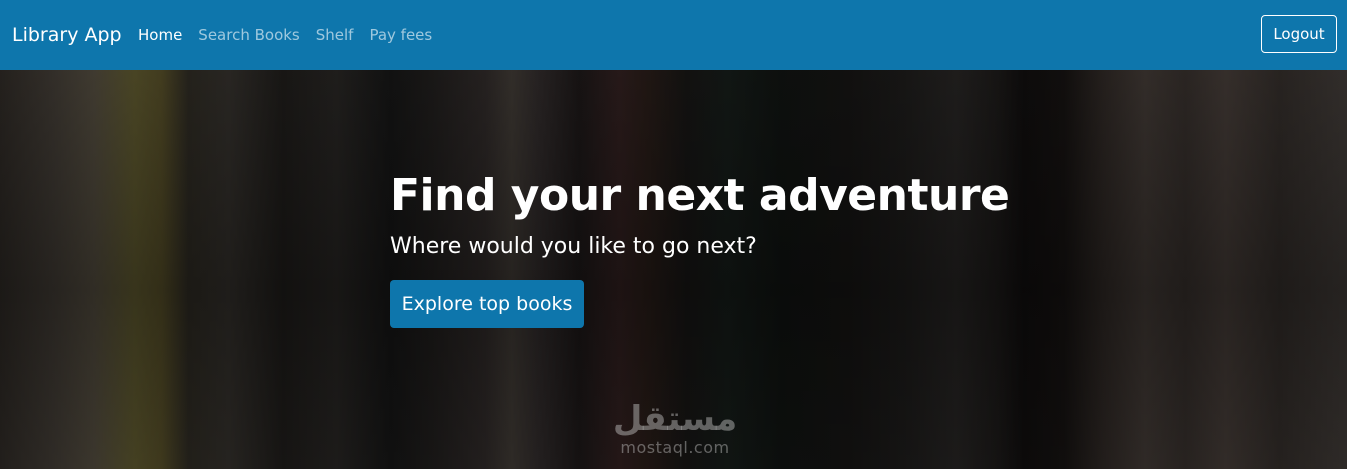 The image size is (1347, 469). Describe the element at coordinates (675, 419) in the screenshot. I see `watermark-arabic-text: مستقل` at that location.